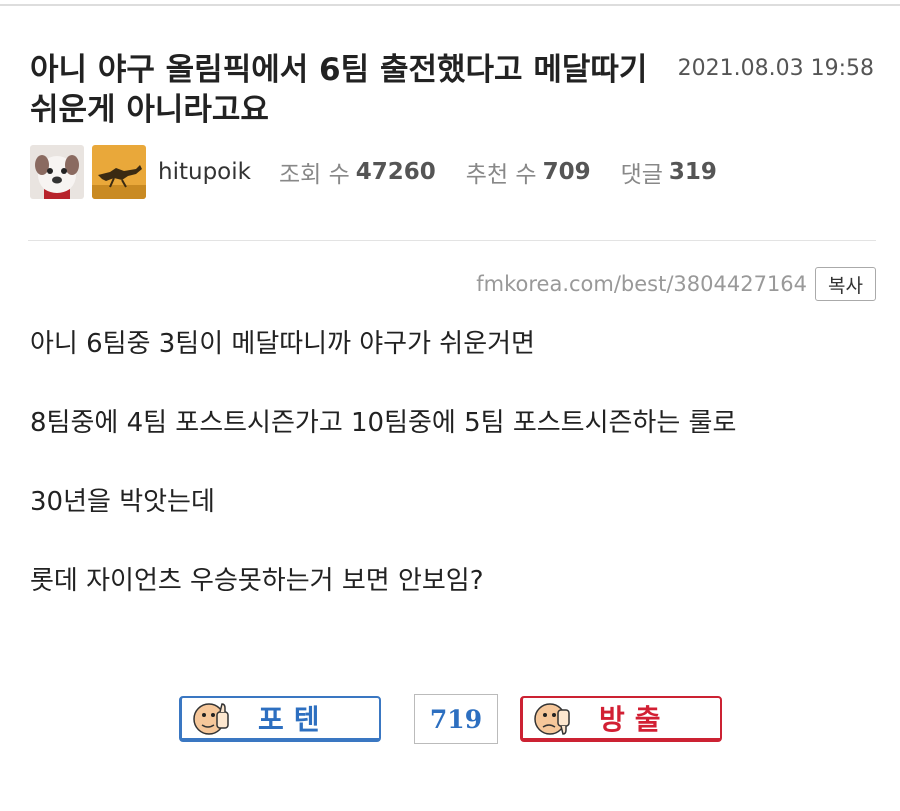 The height and width of the screenshot is (811, 900). Describe the element at coordinates (456, 719) in the screenshot. I see `vote-count: 719` at that location.